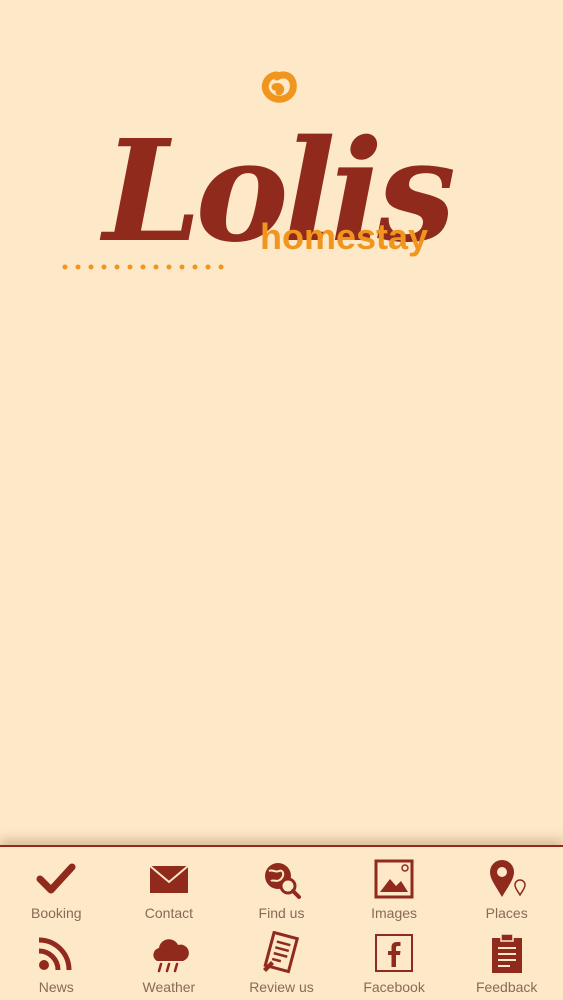  What do you see at coordinates (169, 879) in the screenshot?
I see `envelope-icon` at bounding box center [169, 879].